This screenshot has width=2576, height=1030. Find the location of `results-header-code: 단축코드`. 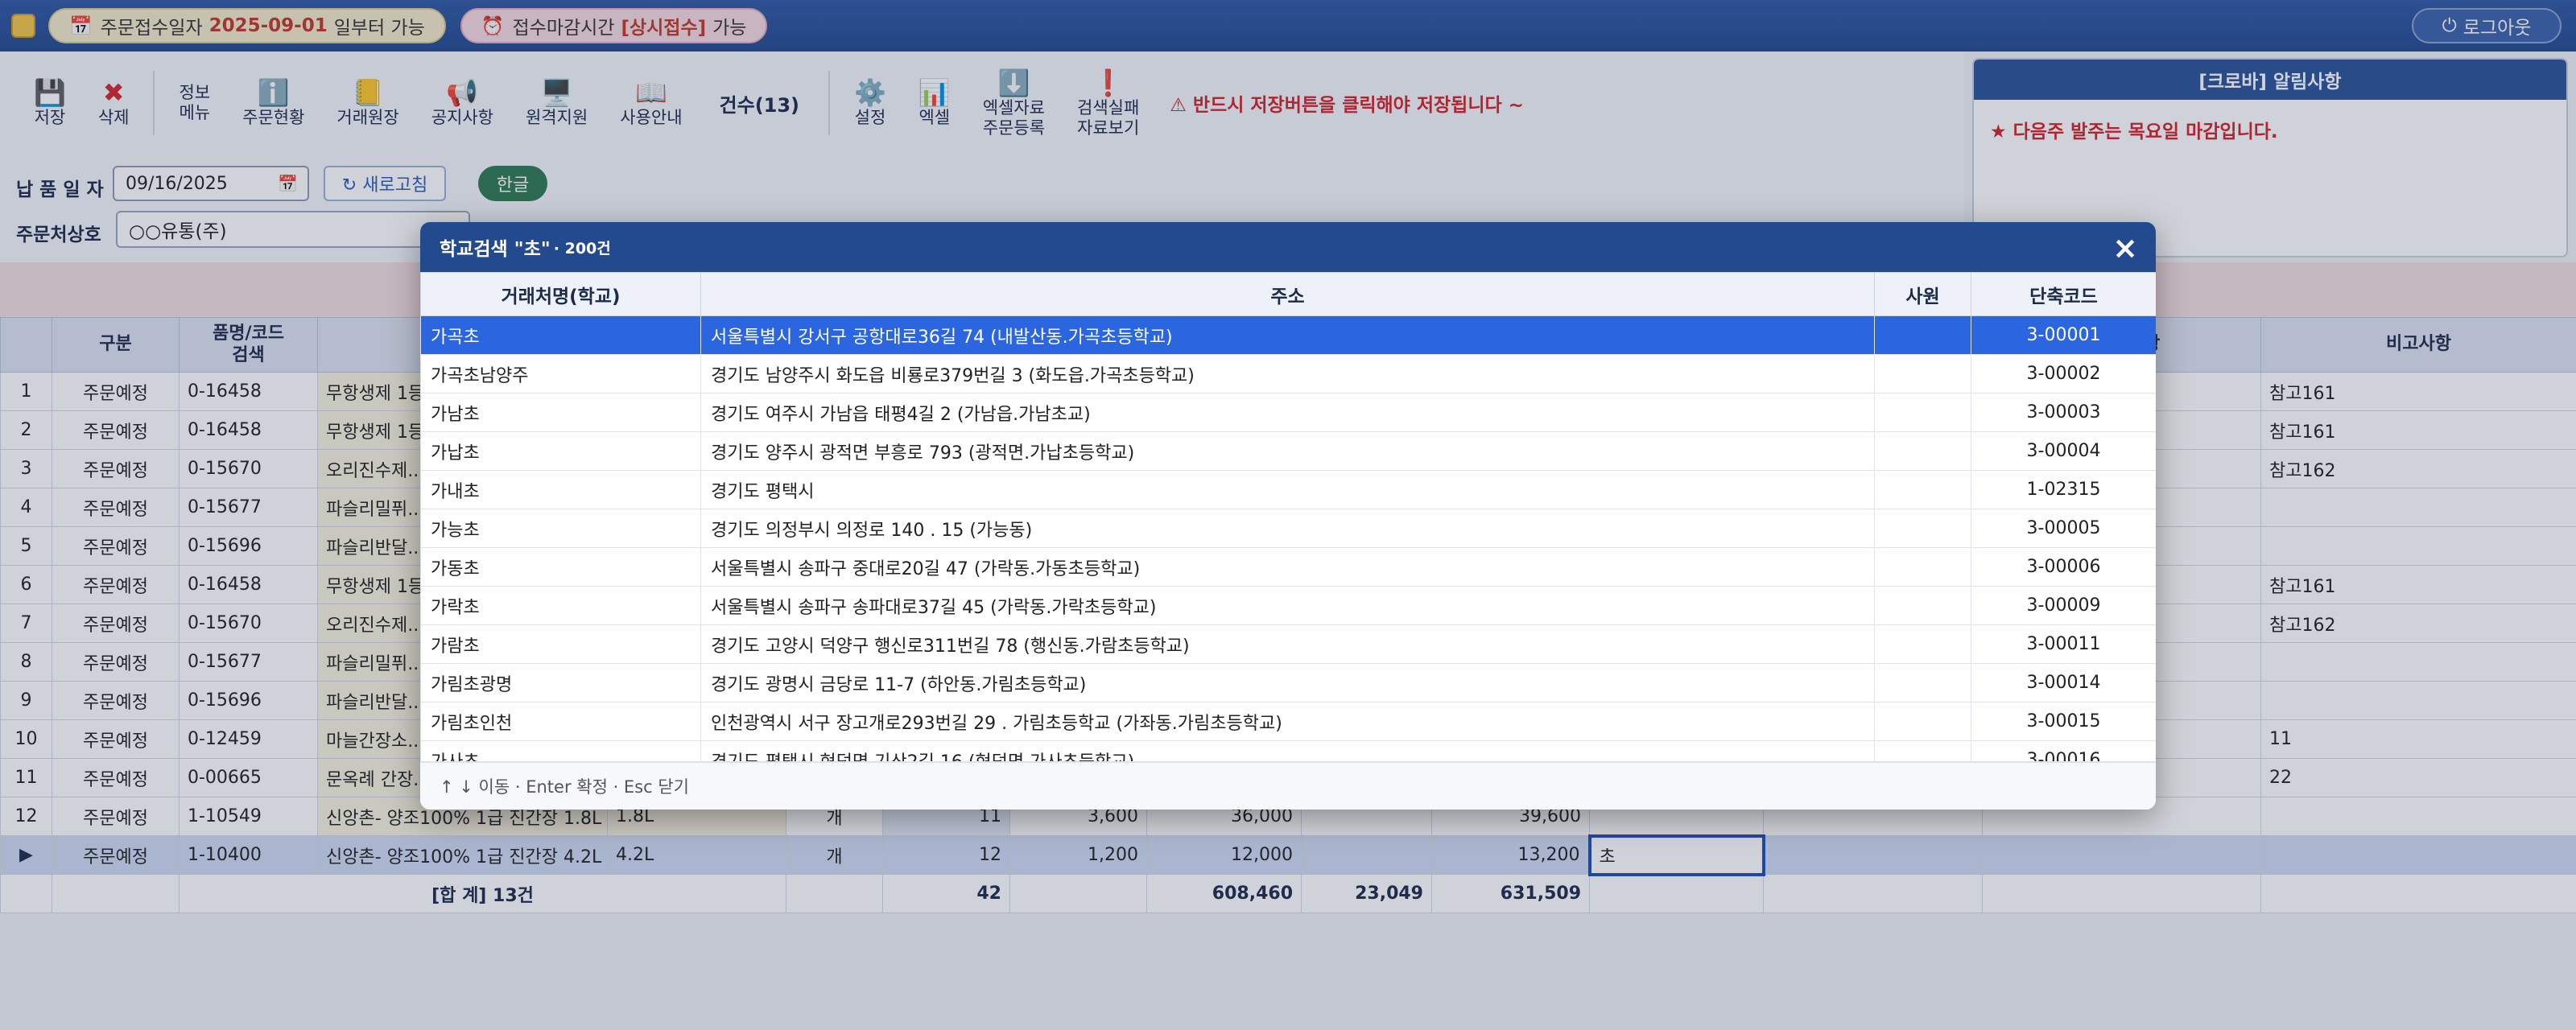

results-header-code: 단축코드 is located at coordinates (2063, 294).